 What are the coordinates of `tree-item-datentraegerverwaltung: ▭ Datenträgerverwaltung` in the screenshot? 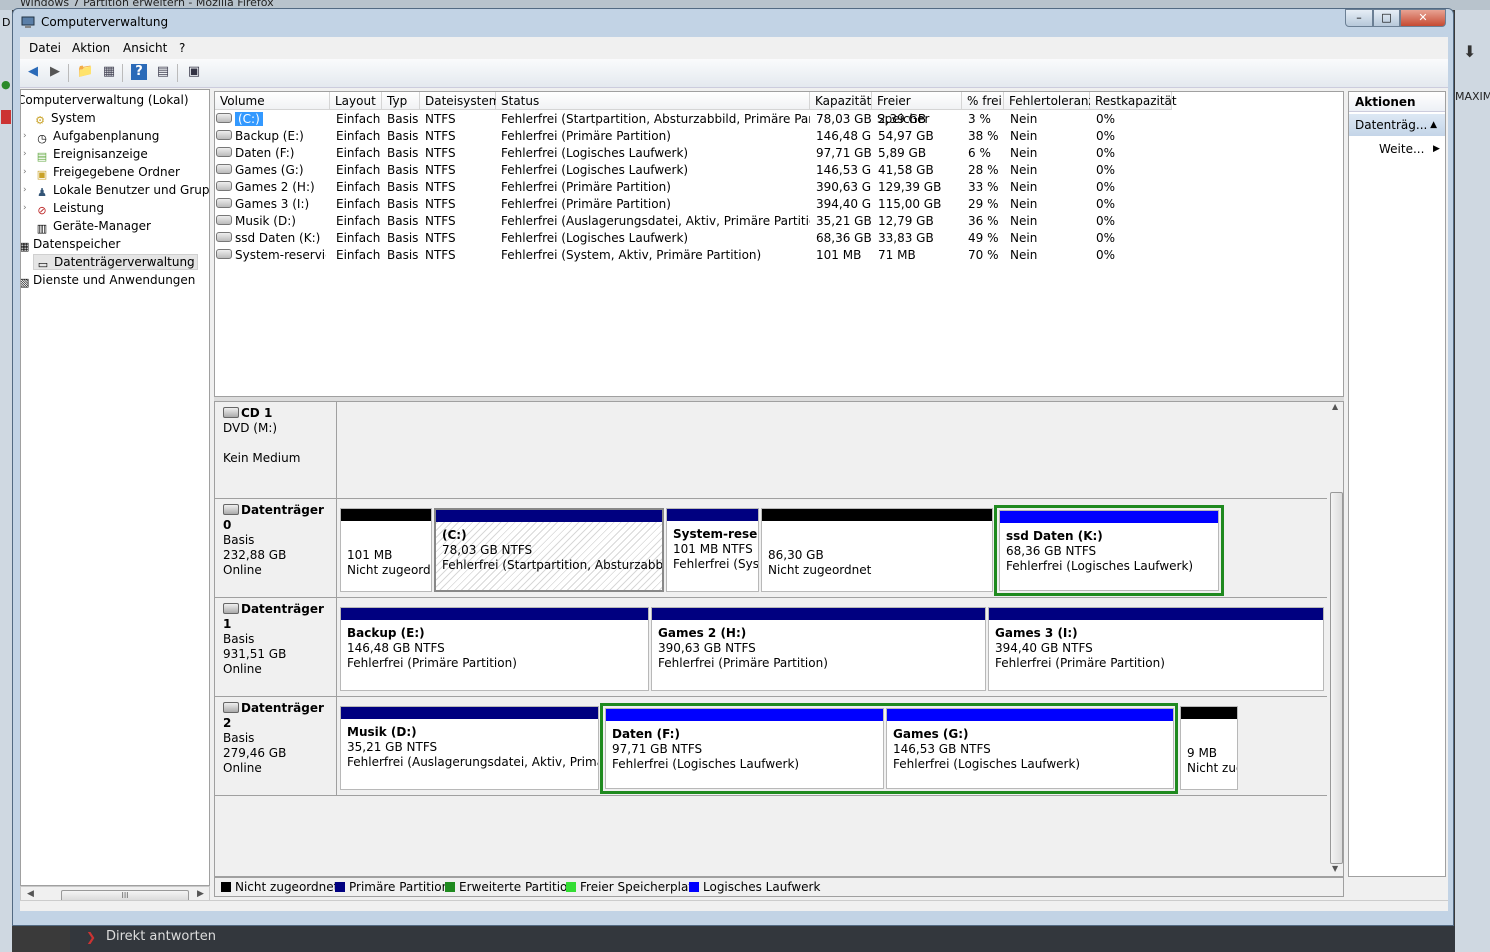 It's located at (115, 262).